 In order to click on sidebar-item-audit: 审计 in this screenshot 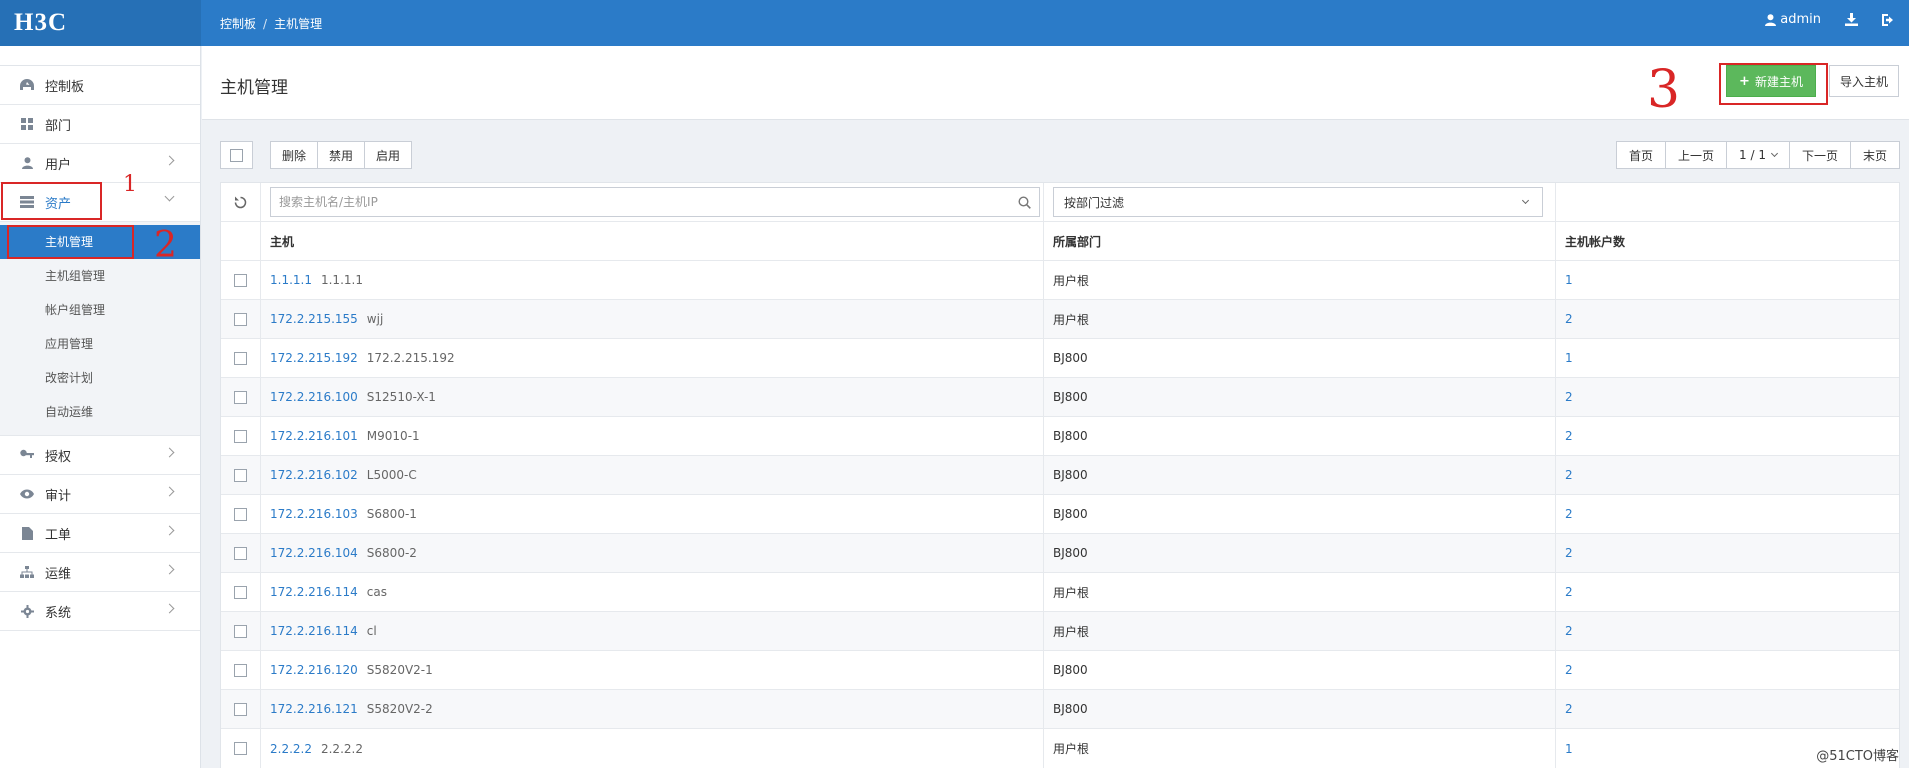, I will do `click(100, 494)`.